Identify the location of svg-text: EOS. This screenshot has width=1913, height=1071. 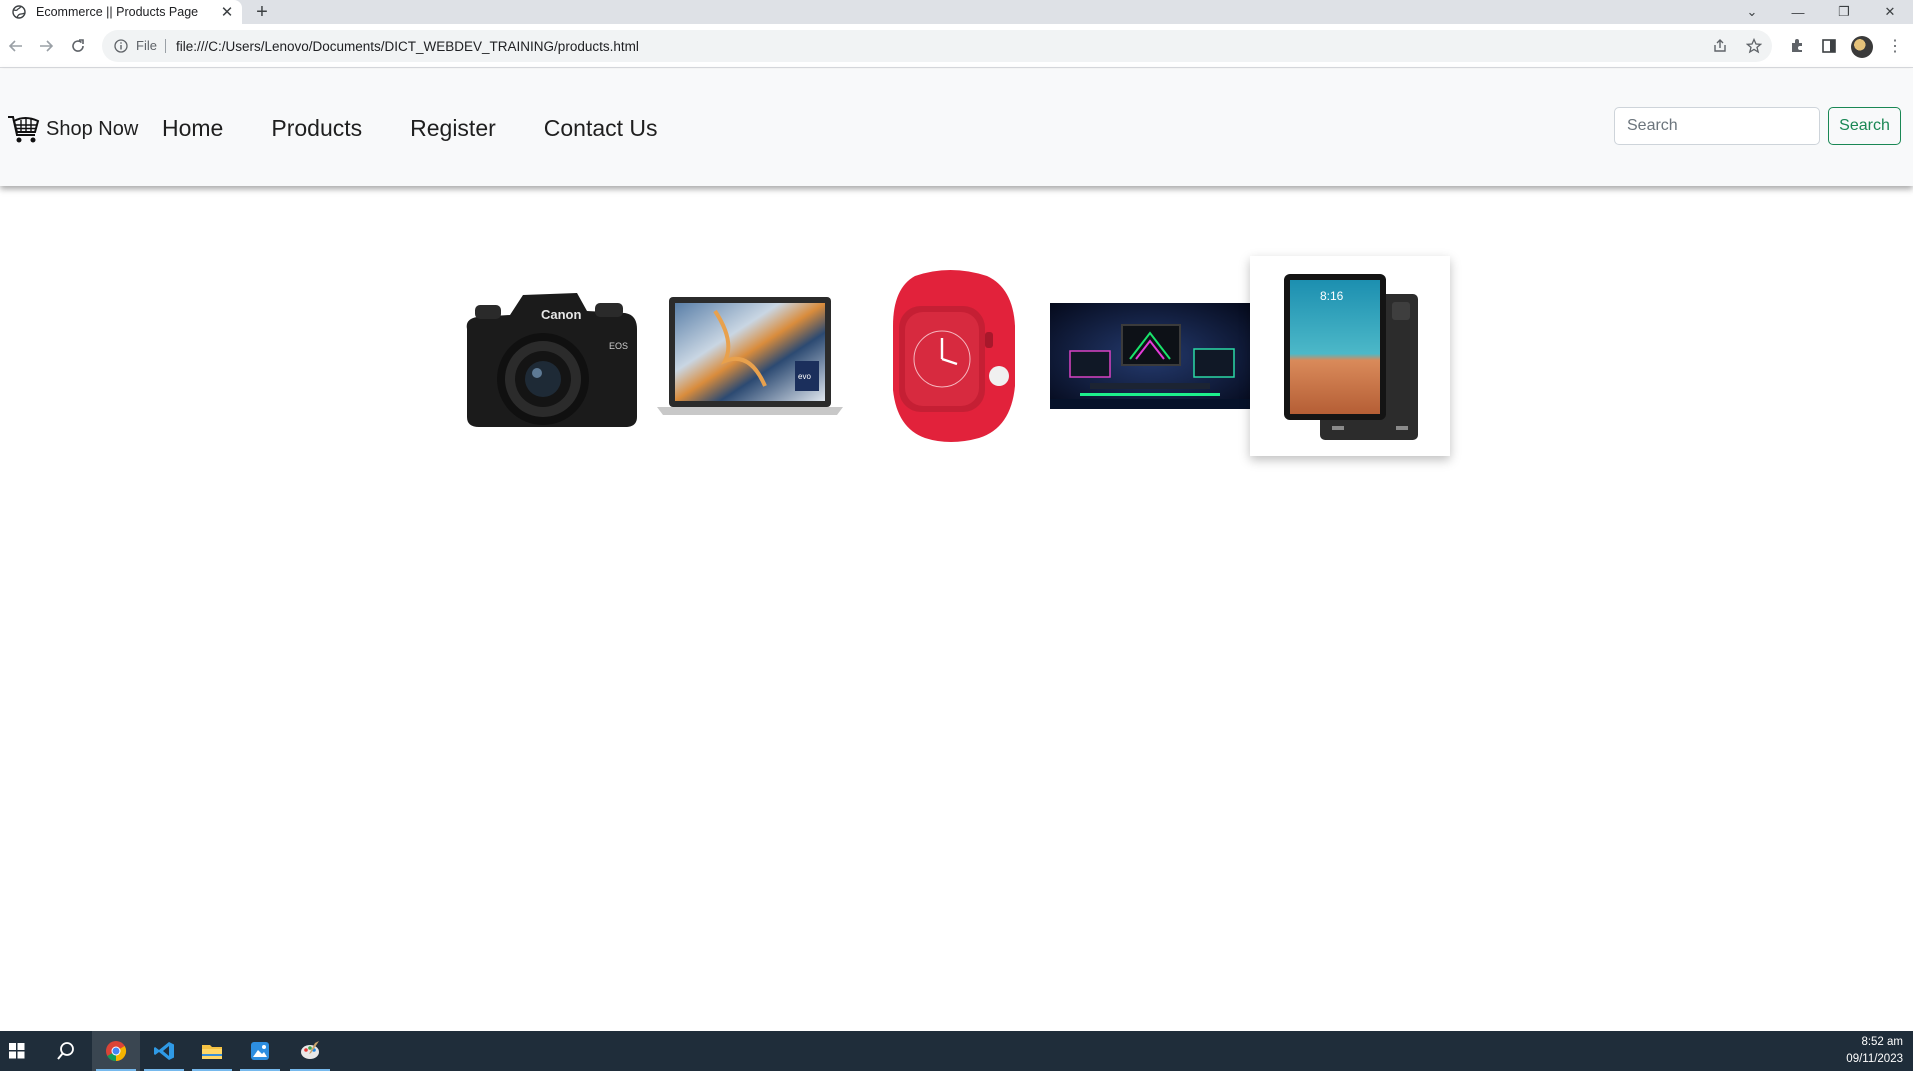
(618, 346).